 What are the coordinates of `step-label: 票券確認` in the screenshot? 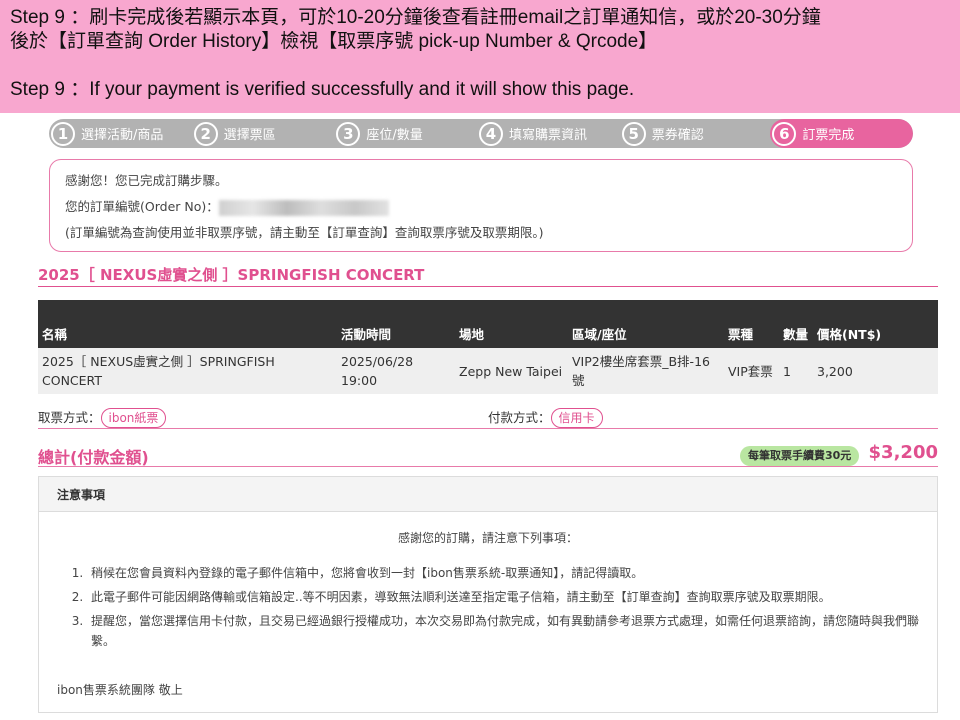 It's located at (677, 135).